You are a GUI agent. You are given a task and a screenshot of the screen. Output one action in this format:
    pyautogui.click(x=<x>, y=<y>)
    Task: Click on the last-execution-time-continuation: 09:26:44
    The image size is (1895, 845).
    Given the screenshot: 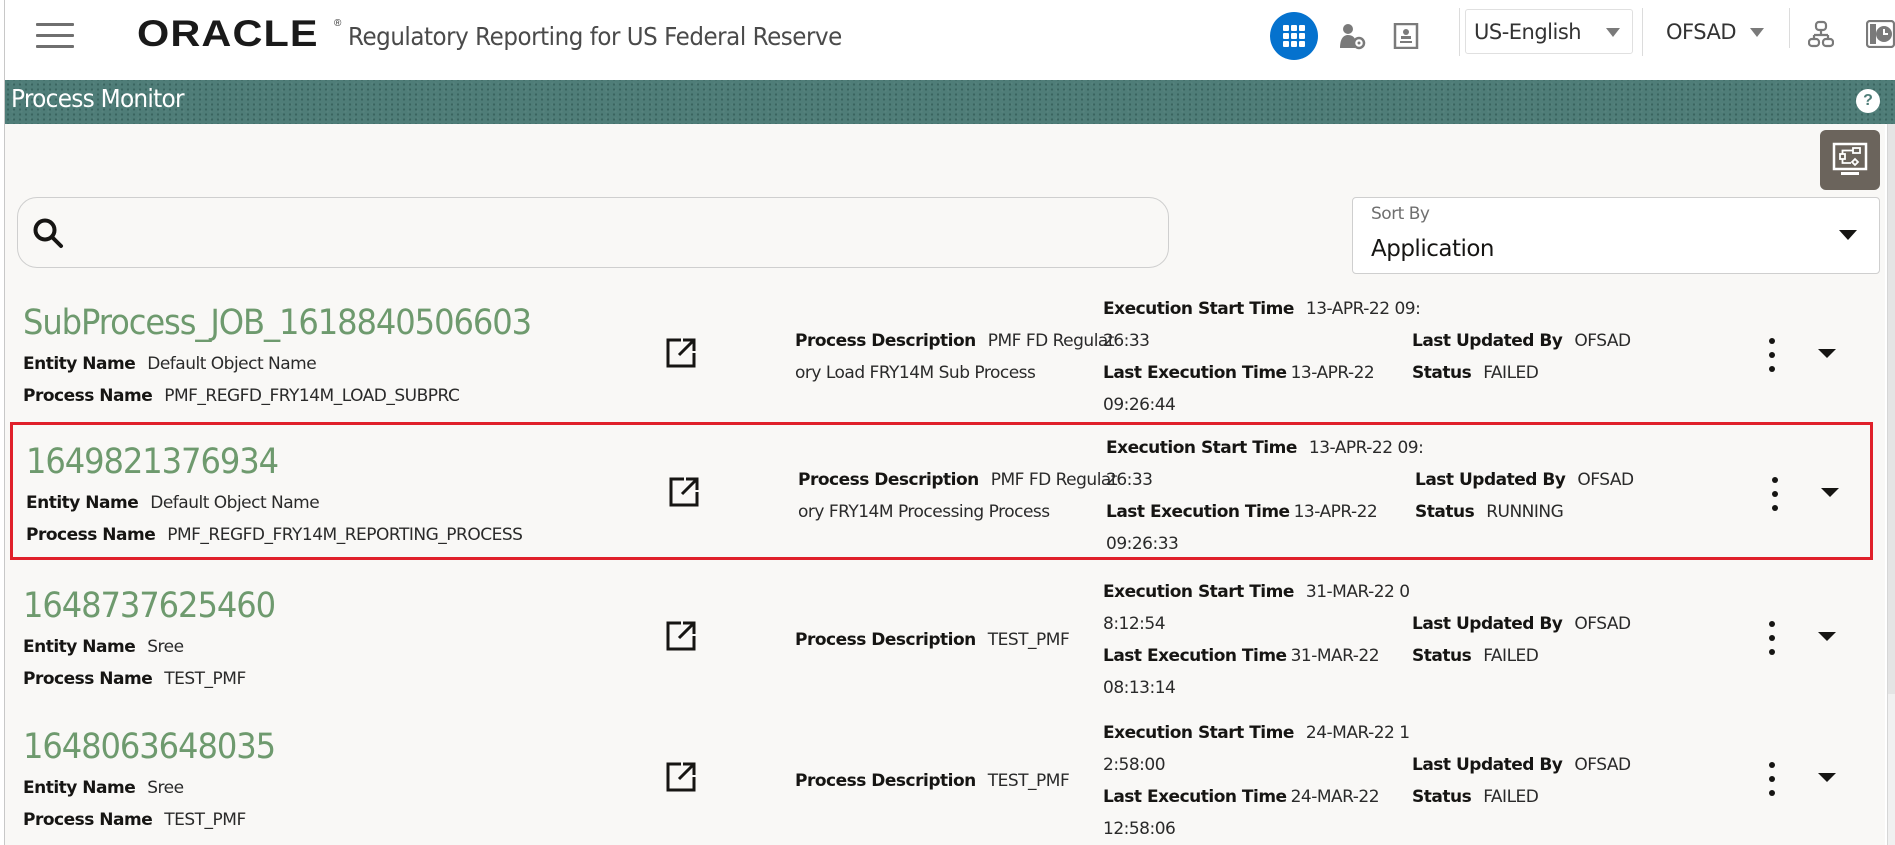 What is the action you would take?
    pyautogui.click(x=1139, y=405)
    